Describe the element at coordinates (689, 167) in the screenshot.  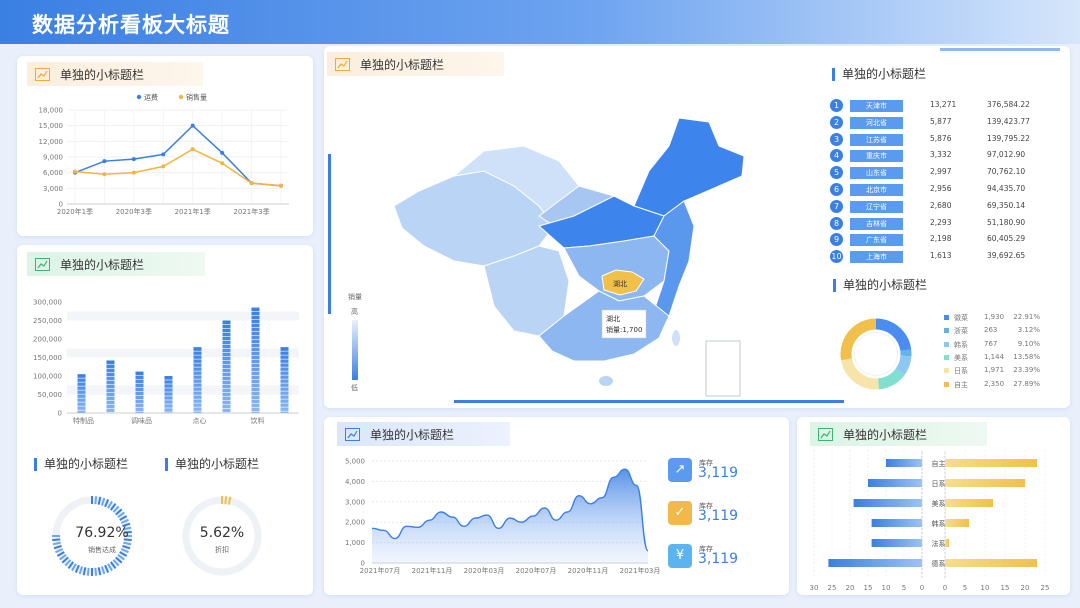
I see `map-region-northeast` at that location.